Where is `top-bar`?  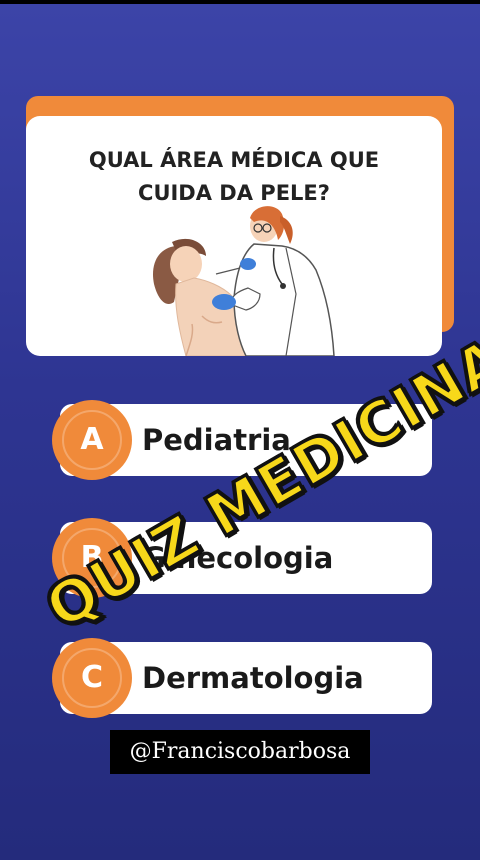
top-bar is located at coordinates (240, 2).